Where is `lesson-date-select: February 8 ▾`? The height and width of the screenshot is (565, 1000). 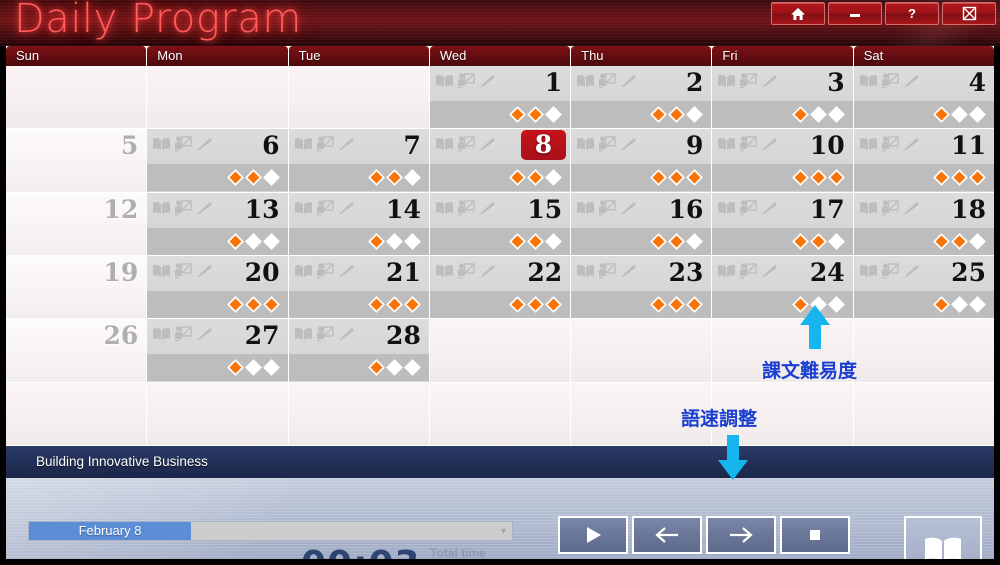
lesson-date-select: February 8 ▾ is located at coordinates (270, 531).